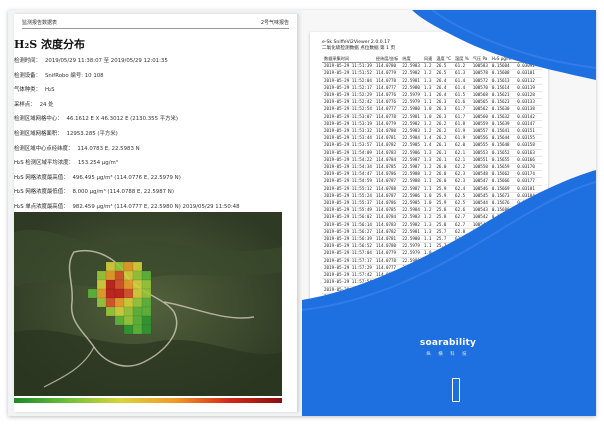 The height and width of the screenshot is (424, 604). What do you see at coordinates (462, 318) in the screenshot?
I see `table-cell: 63.6` at bounding box center [462, 318].